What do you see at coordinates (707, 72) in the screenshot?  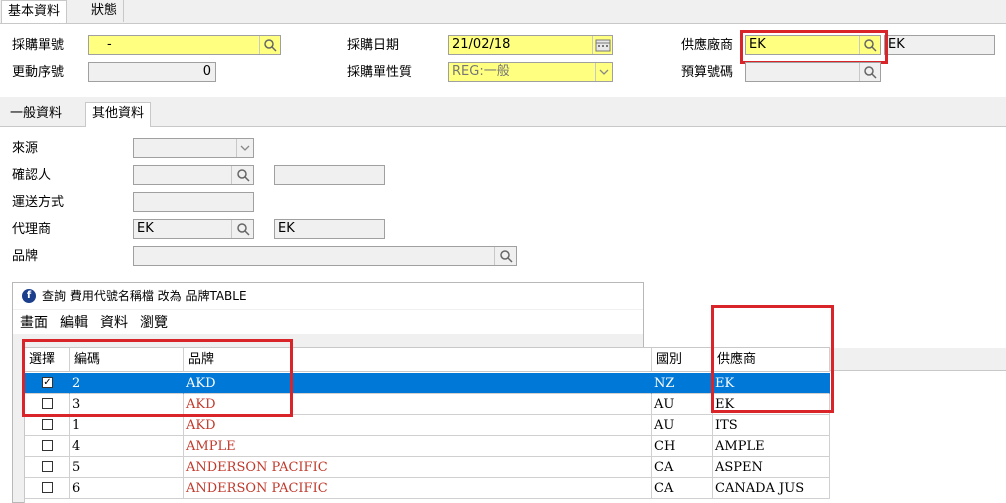 I see `budget-number-label: 預算號碼` at bounding box center [707, 72].